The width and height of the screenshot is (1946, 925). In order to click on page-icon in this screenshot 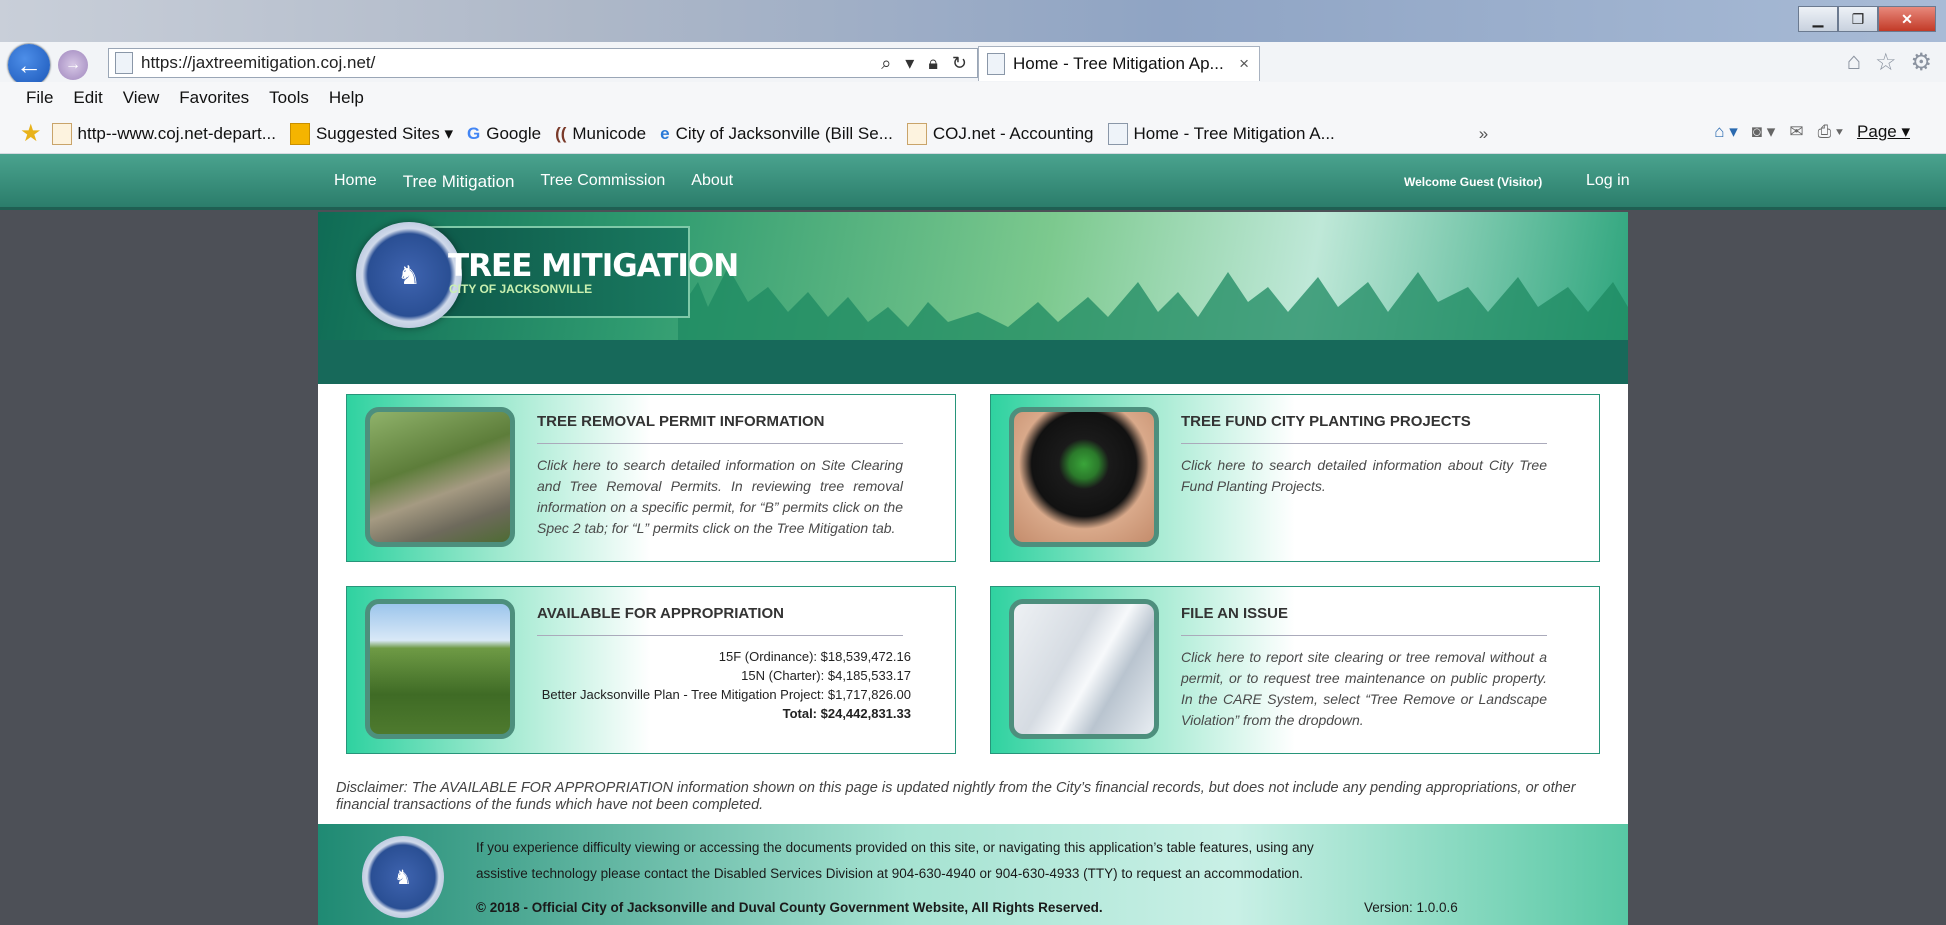, I will do `click(124, 63)`.